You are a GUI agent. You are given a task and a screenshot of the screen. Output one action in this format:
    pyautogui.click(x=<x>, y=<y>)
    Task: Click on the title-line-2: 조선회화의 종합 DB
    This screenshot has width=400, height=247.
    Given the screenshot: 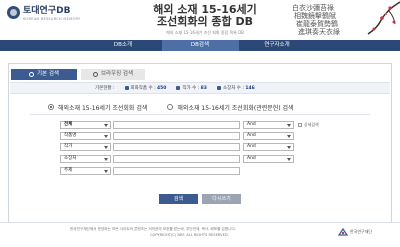 What is the action you would take?
    pyautogui.click(x=204, y=21)
    